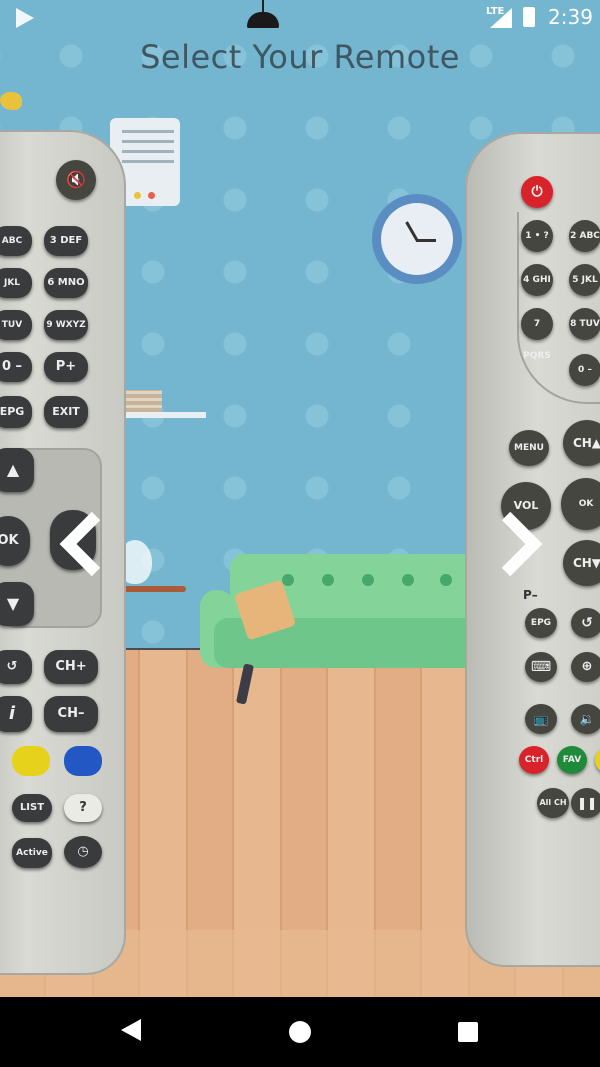 The height and width of the screenshot is (1067, 600). What do you see at coordinates (519, 544) in the screenshot?
I see `chevron-right-icon` at bounding box center [519, 544].